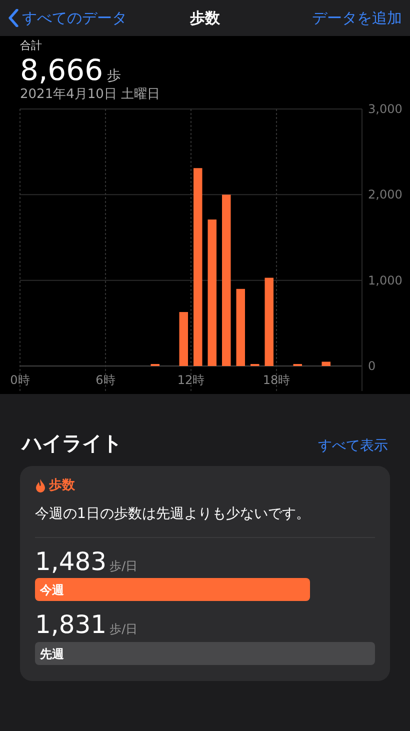  I want to click on comparison-bar: 先週, so click(205, 653).